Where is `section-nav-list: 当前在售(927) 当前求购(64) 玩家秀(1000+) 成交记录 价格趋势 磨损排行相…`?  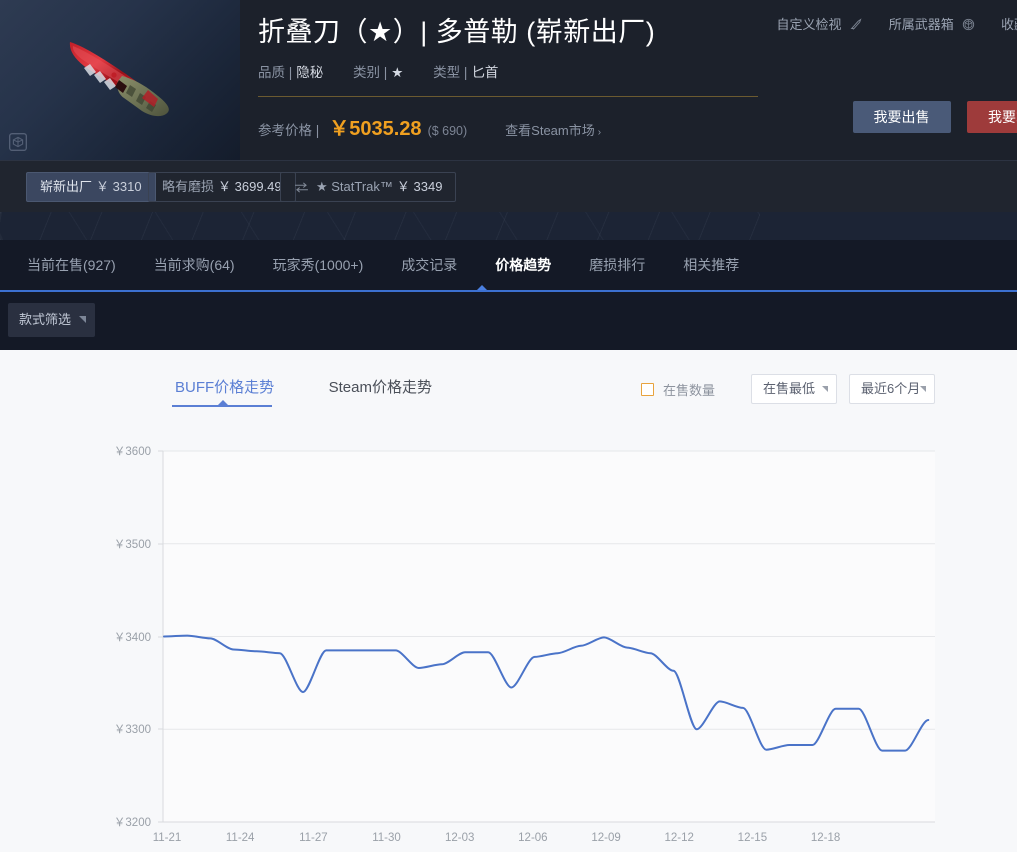 section-nav-list: 当前在售(927) 当前求购(64) 玩家秀(1000+) 成交记录 价格趋势 磨损排行相… is located at coordinates (379, 265).